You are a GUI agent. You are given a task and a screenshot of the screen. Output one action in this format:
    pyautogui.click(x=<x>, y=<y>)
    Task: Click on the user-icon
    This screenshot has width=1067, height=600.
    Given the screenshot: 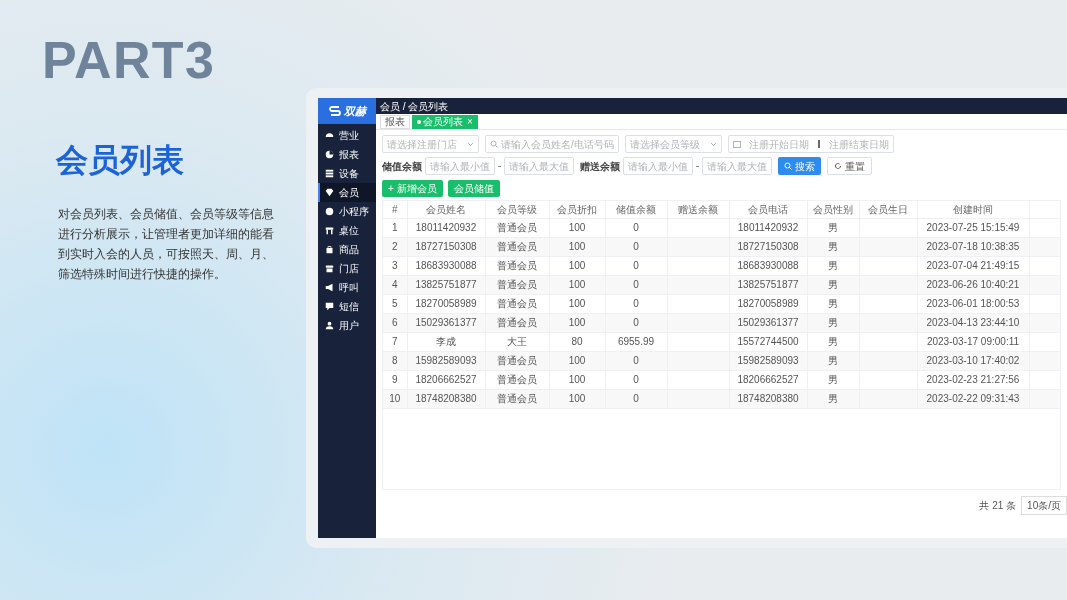 What is the action you would take?
    pyautogui.click(x=329, y=325)
    